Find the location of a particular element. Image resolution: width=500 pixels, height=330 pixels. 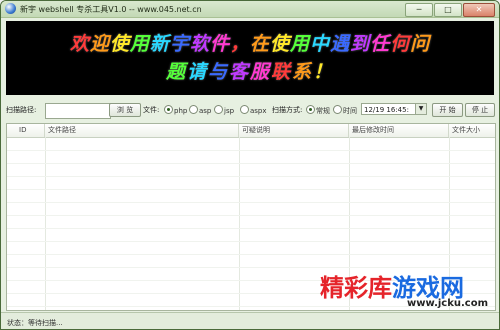

scan-path-input is located at coordinates (78, 111).